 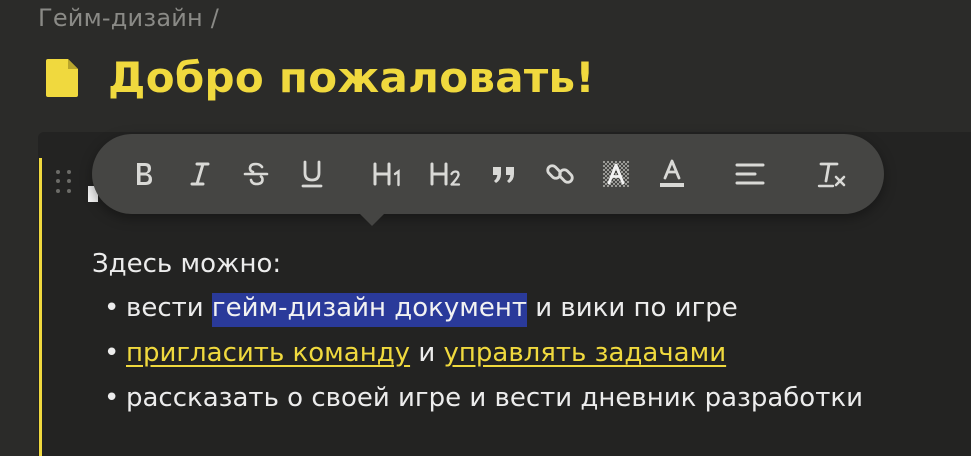 What do you see at coordinates (268, 353) in the screenshot?
I see `invite-team-link: пригласить команду` at bounding box center [268, 353].